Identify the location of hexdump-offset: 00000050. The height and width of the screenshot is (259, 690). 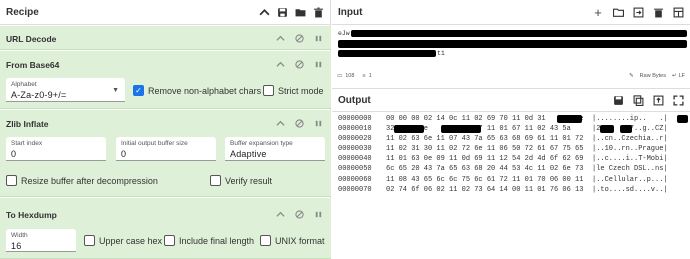
(355, 169).